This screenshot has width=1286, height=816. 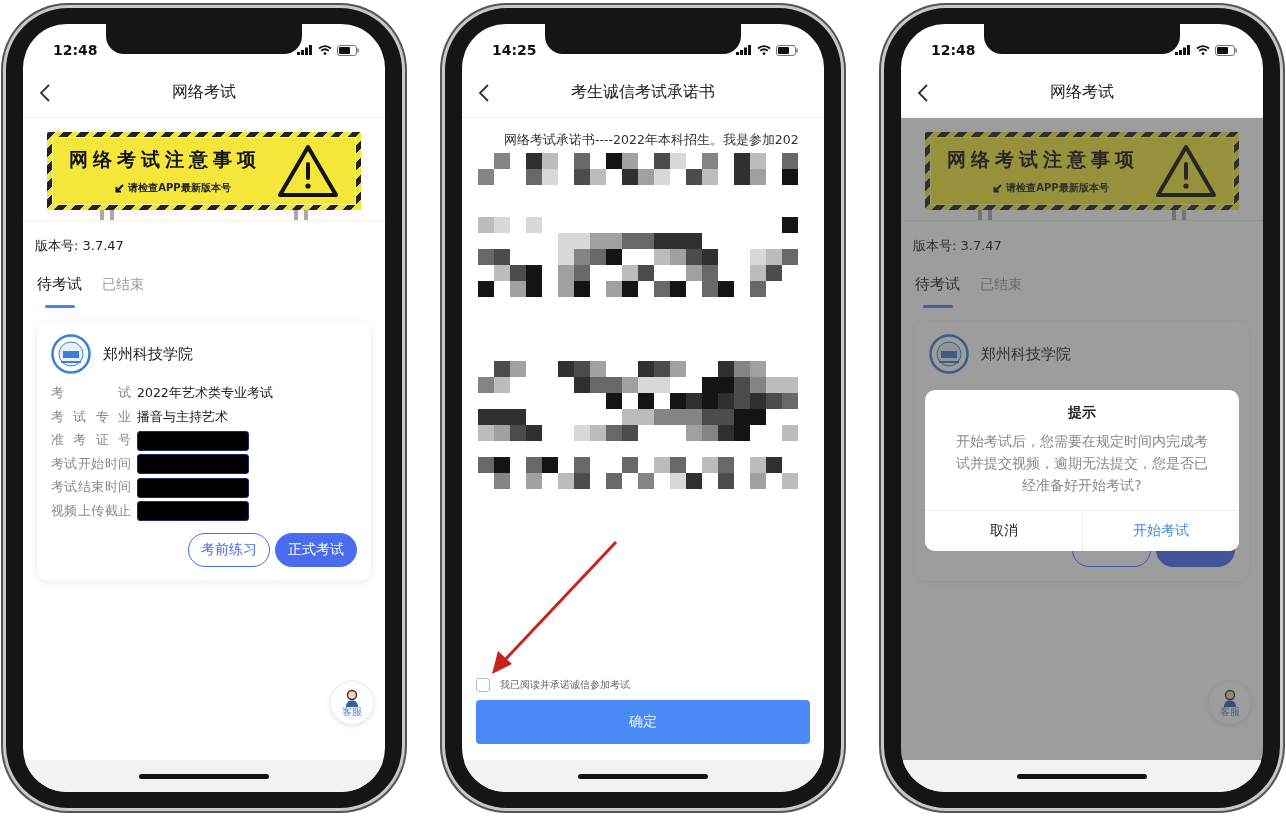 I want to click on dialog-message: 开始考试后，您需要在规定时间内完成考试并提交视频，逾期无法提交，您是否已经准备好开始考试?, so click(x=1082, y=463).